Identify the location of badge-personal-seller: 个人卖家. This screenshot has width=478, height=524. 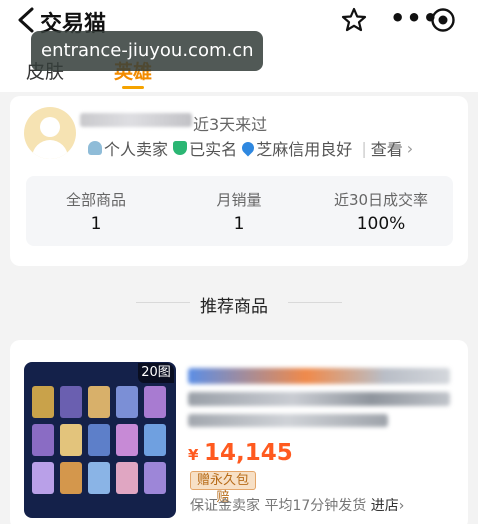
(136, 149).